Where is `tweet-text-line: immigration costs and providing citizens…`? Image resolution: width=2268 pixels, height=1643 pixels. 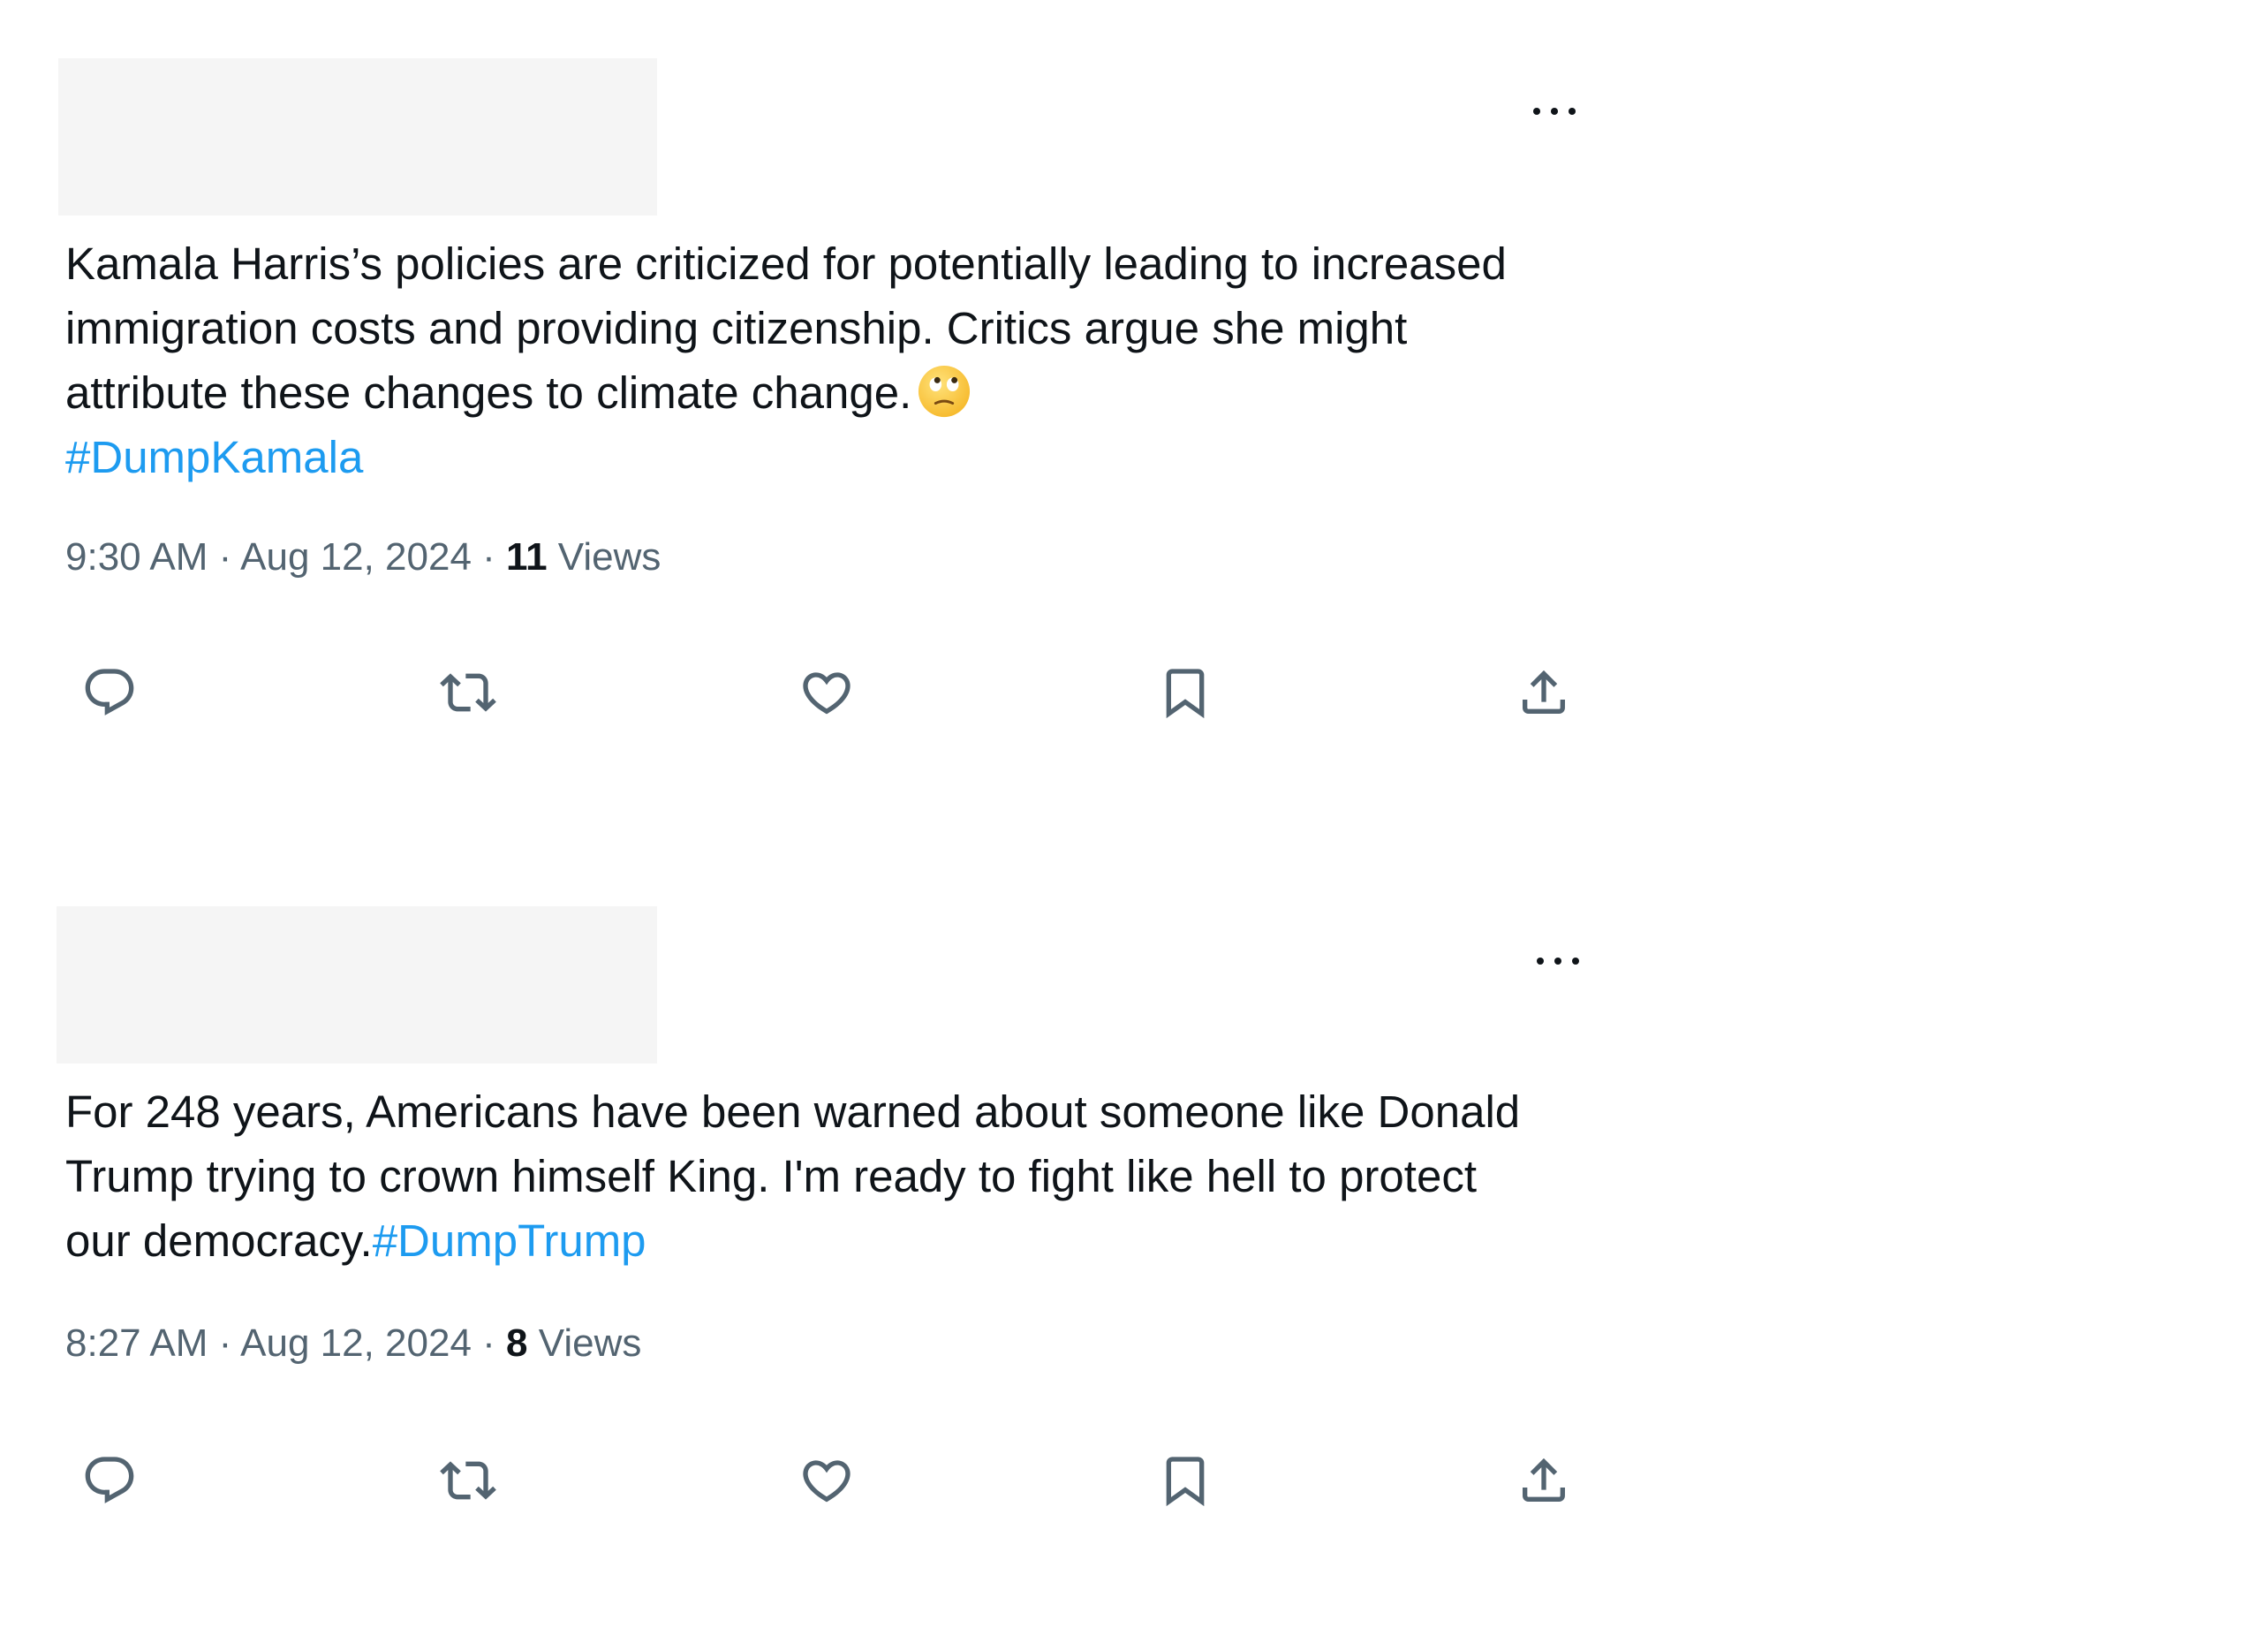 tweet-text-line: immigration costs and providing citizens… is located at coordinates (736, 328).